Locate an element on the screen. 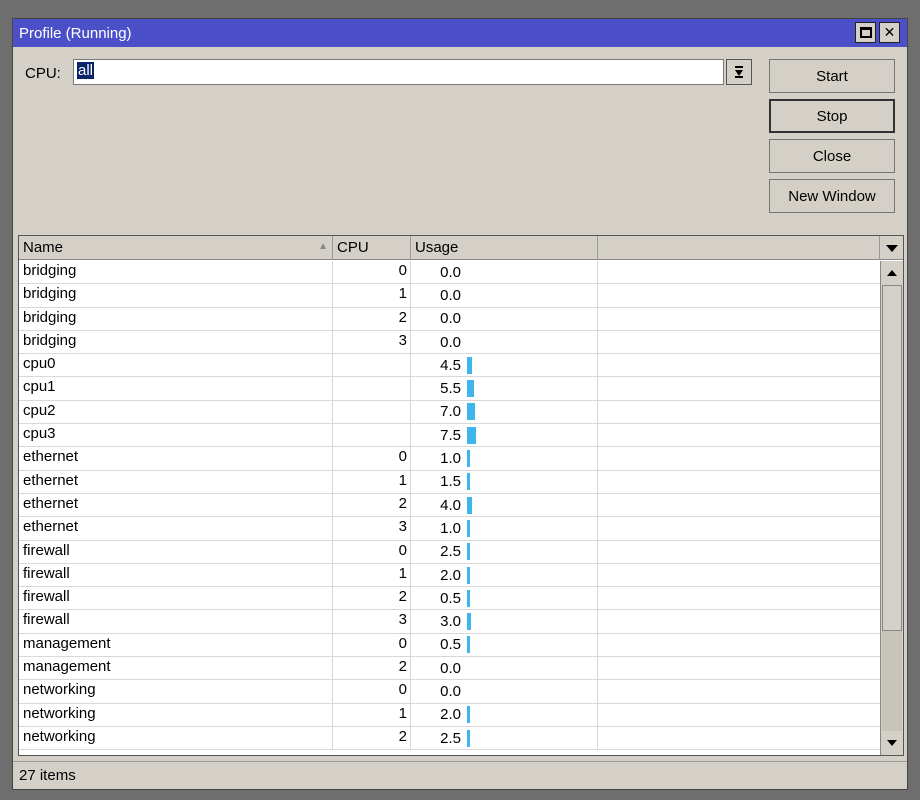  table-row: cpu1 5.5 is located at coordinates (449, 389).